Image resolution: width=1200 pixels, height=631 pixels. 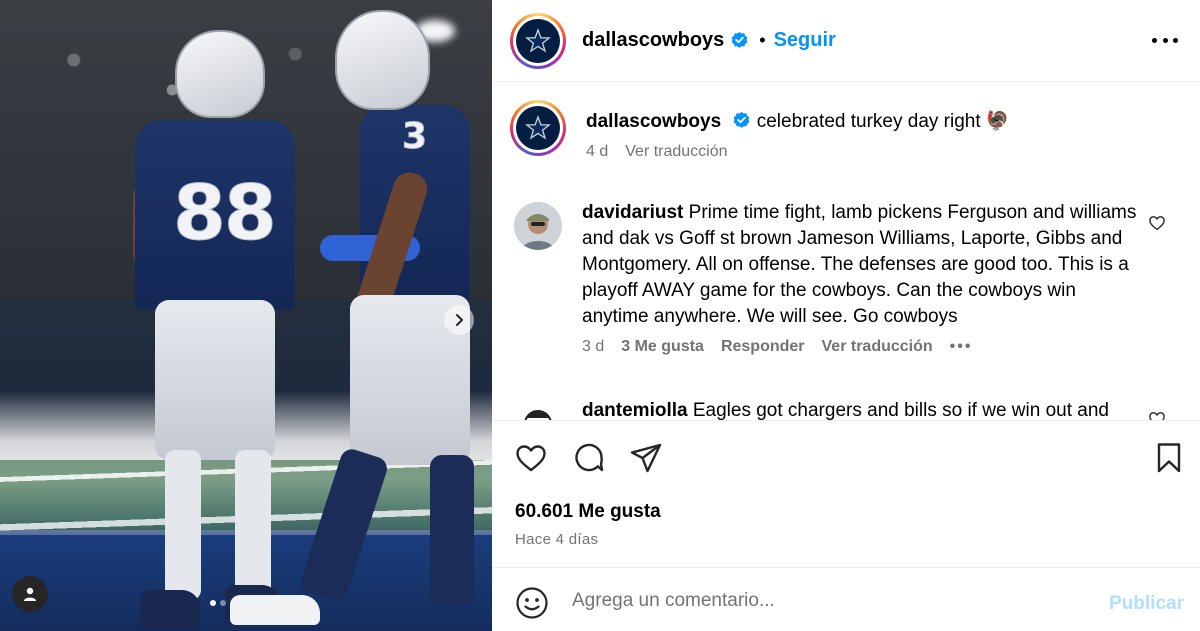 I want to click on tagged-users-button, so click(x=30, y=594).